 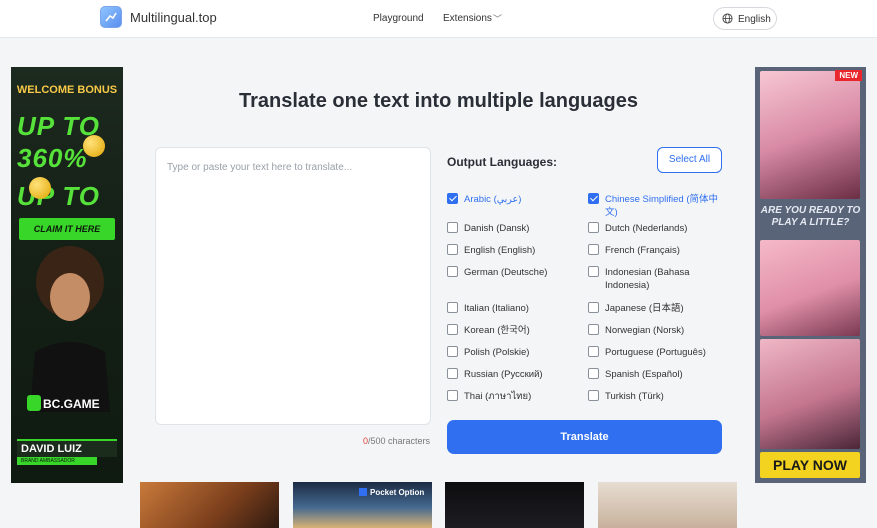 I want to click on language-label: Russian (Русский), so click(x=503, y=374).